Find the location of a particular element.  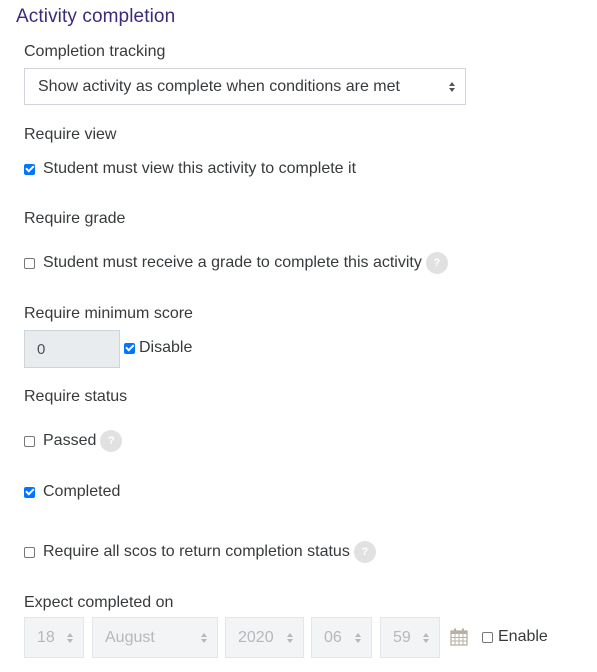

passed-label: Passed is located at coordinates (70, 440).